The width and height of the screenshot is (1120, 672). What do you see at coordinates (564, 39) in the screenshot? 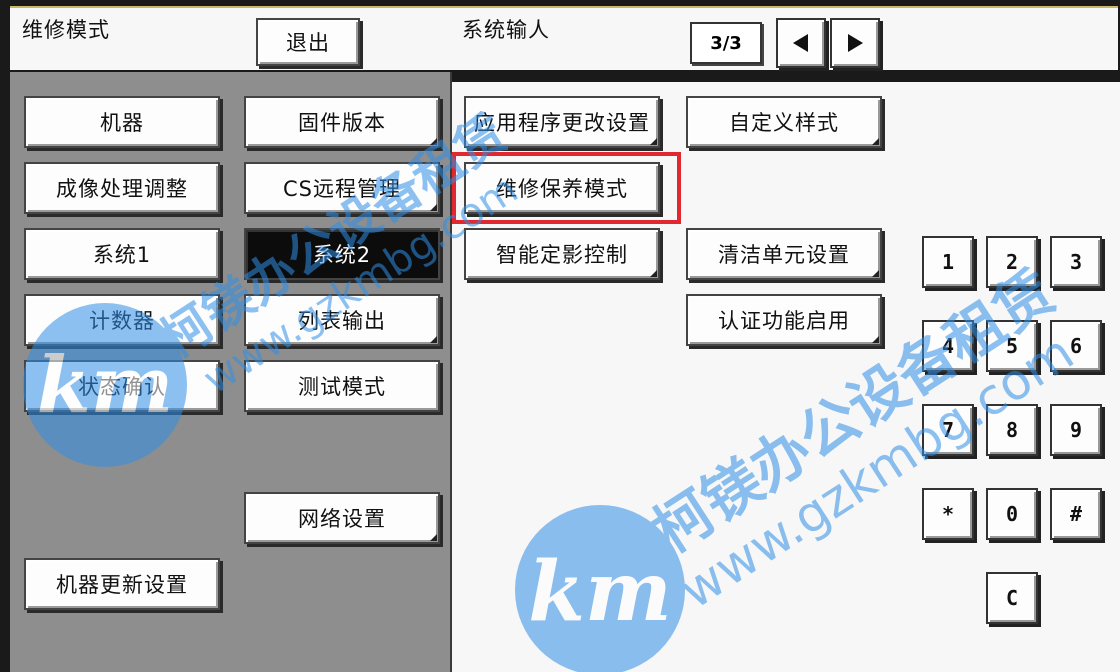
I see `header-bar` at bounding box center [564, 39].